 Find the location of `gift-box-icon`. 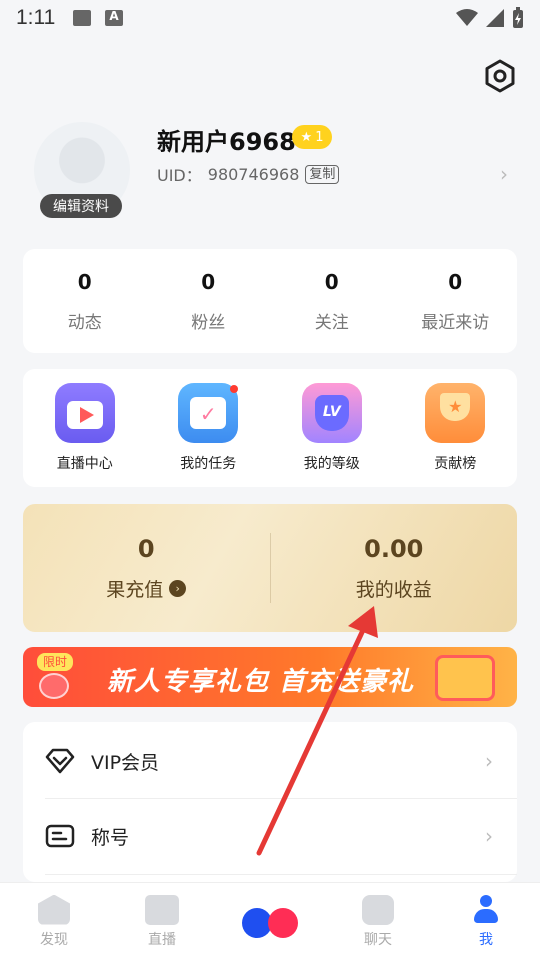

gift-box-icon is located at coordinates (465, 678).